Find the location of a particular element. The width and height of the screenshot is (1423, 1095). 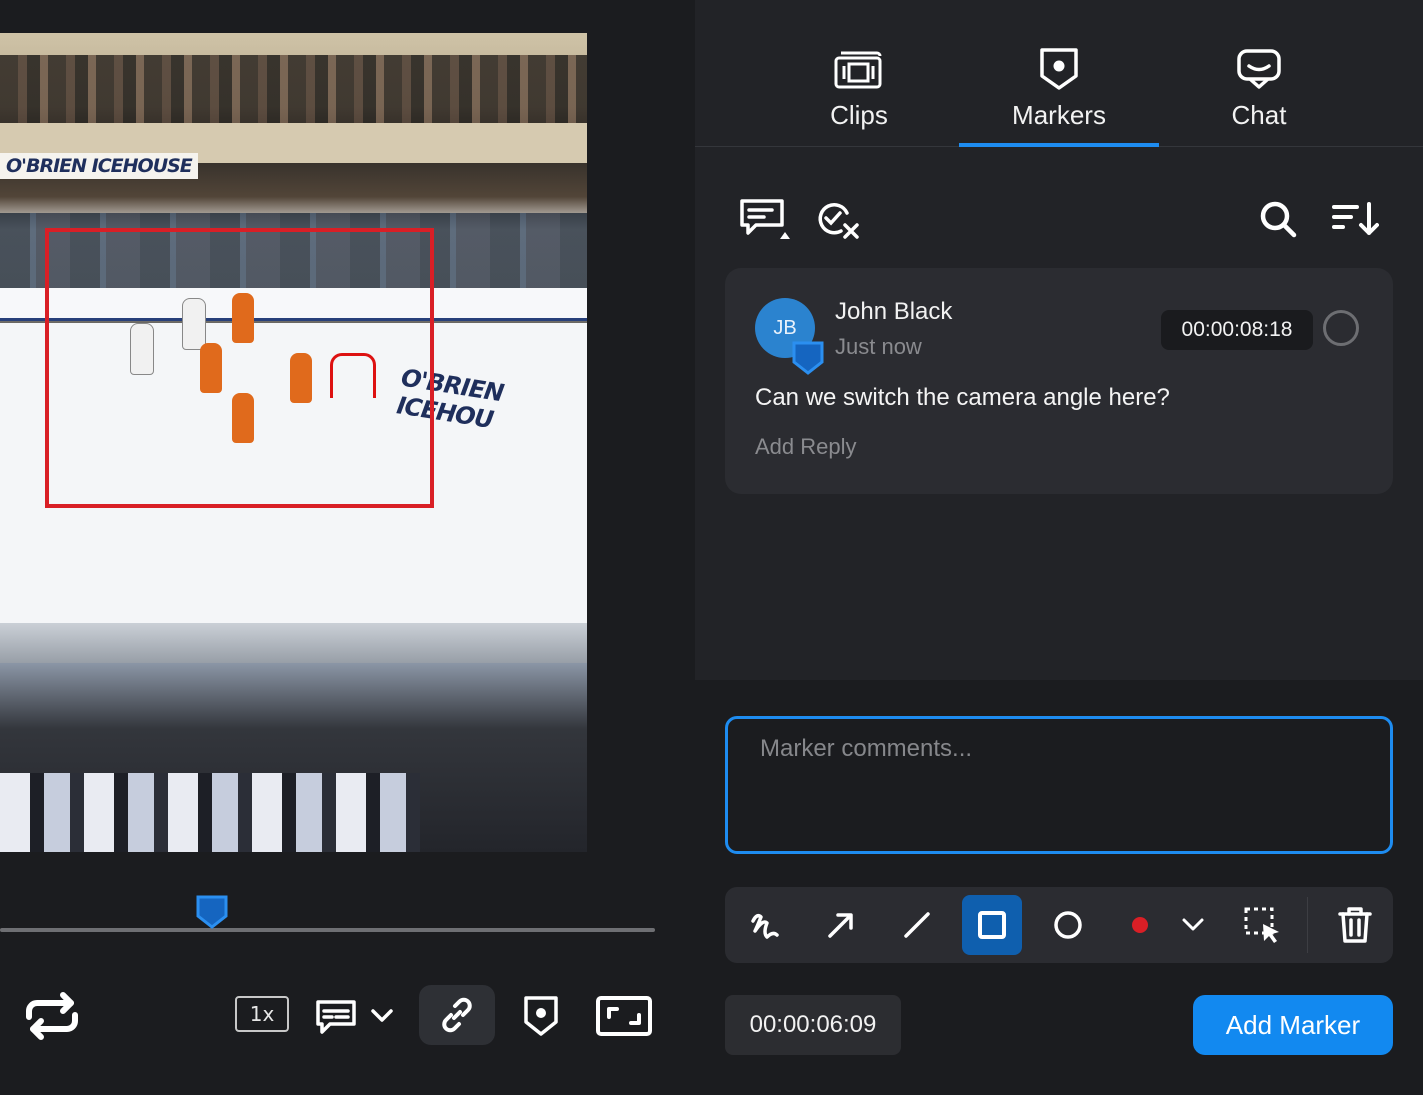

link-icon is located at coordinates (457, 1015).